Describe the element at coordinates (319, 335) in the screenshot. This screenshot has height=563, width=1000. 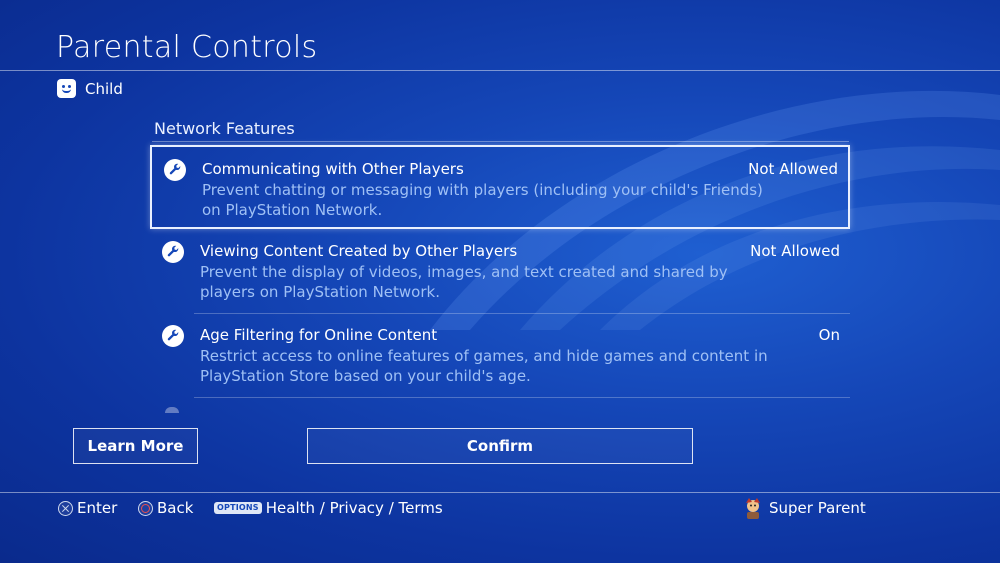
I see `setting-title: Age Filtering for Online Content` at that location.